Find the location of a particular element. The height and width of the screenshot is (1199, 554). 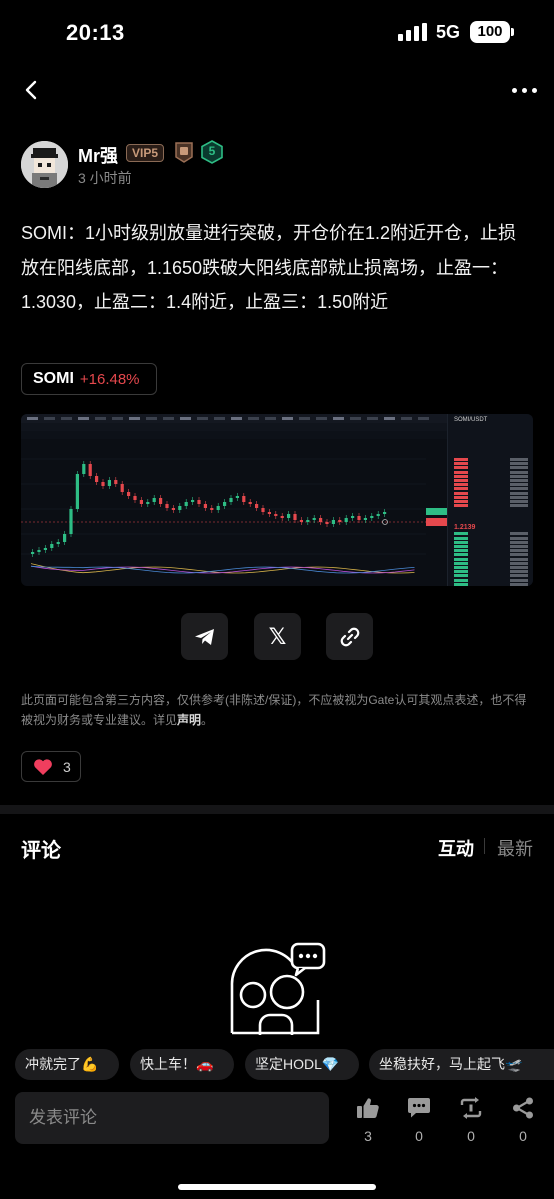

telegram-icon is located at coordinates (204, 636).